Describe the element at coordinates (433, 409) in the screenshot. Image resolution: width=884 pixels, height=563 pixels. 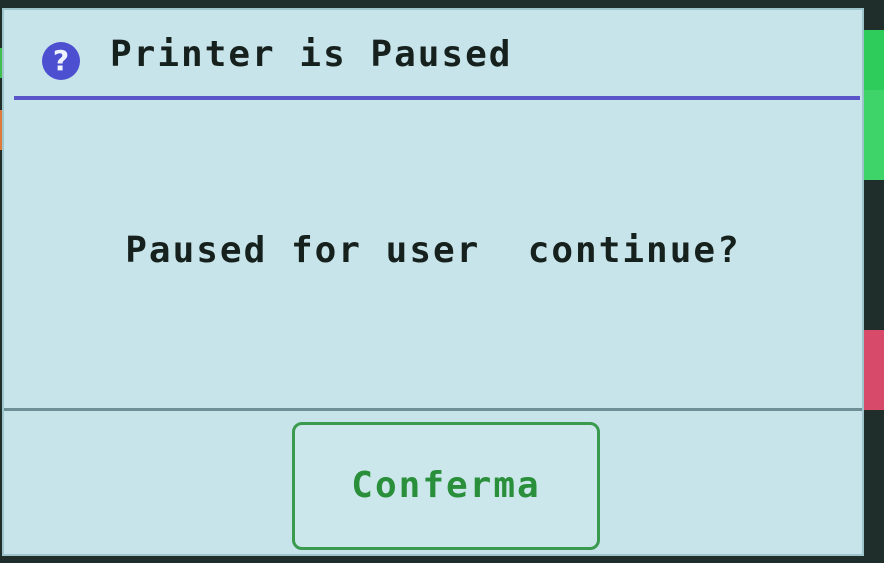
I see `footer-divider` at that location.